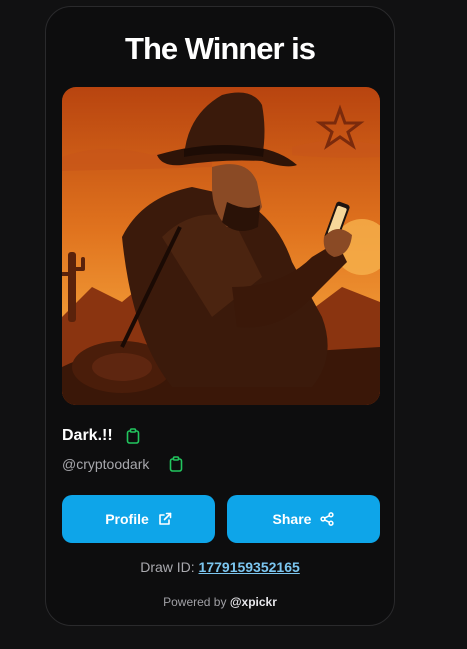 This screenshot has width=467, height=649. I want to click on winner-name-row: Dark.!!, so click(101, 436).